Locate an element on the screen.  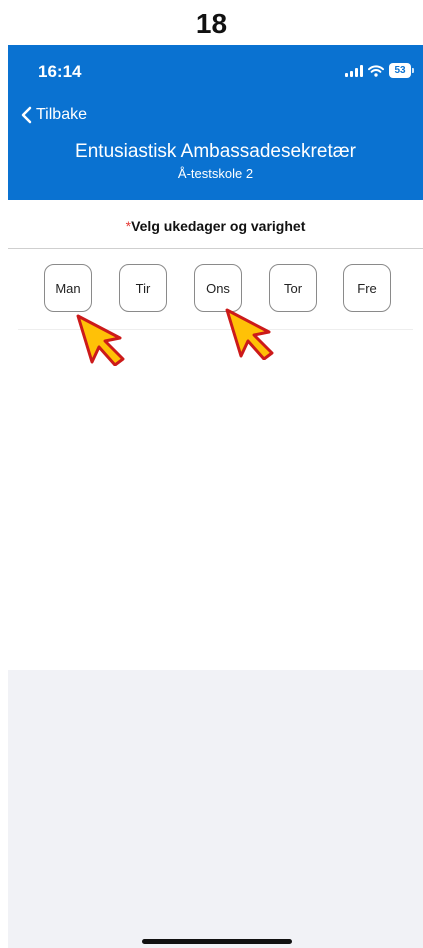
home-indicator is located at coordinates (217, 941).